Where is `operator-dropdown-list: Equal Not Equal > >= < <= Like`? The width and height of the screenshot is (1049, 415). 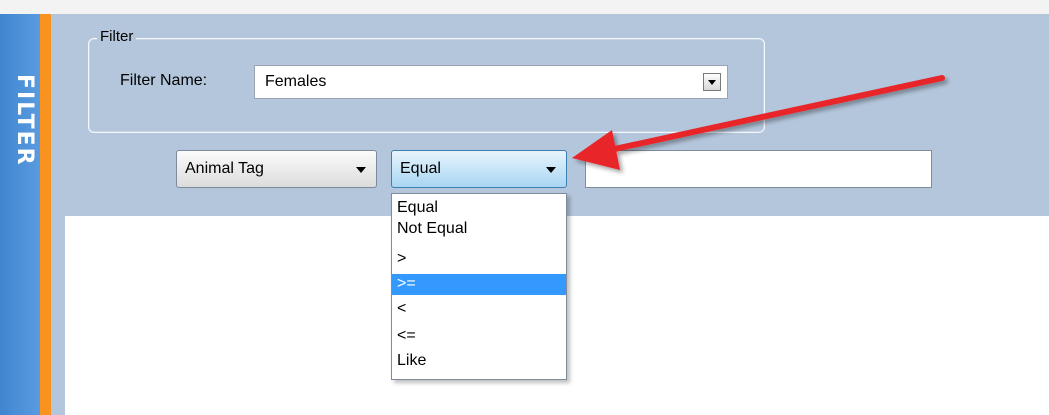 operator-dropdown-list: Equal Not Equal > >= < <= Like is located at coordinates (479, 286).